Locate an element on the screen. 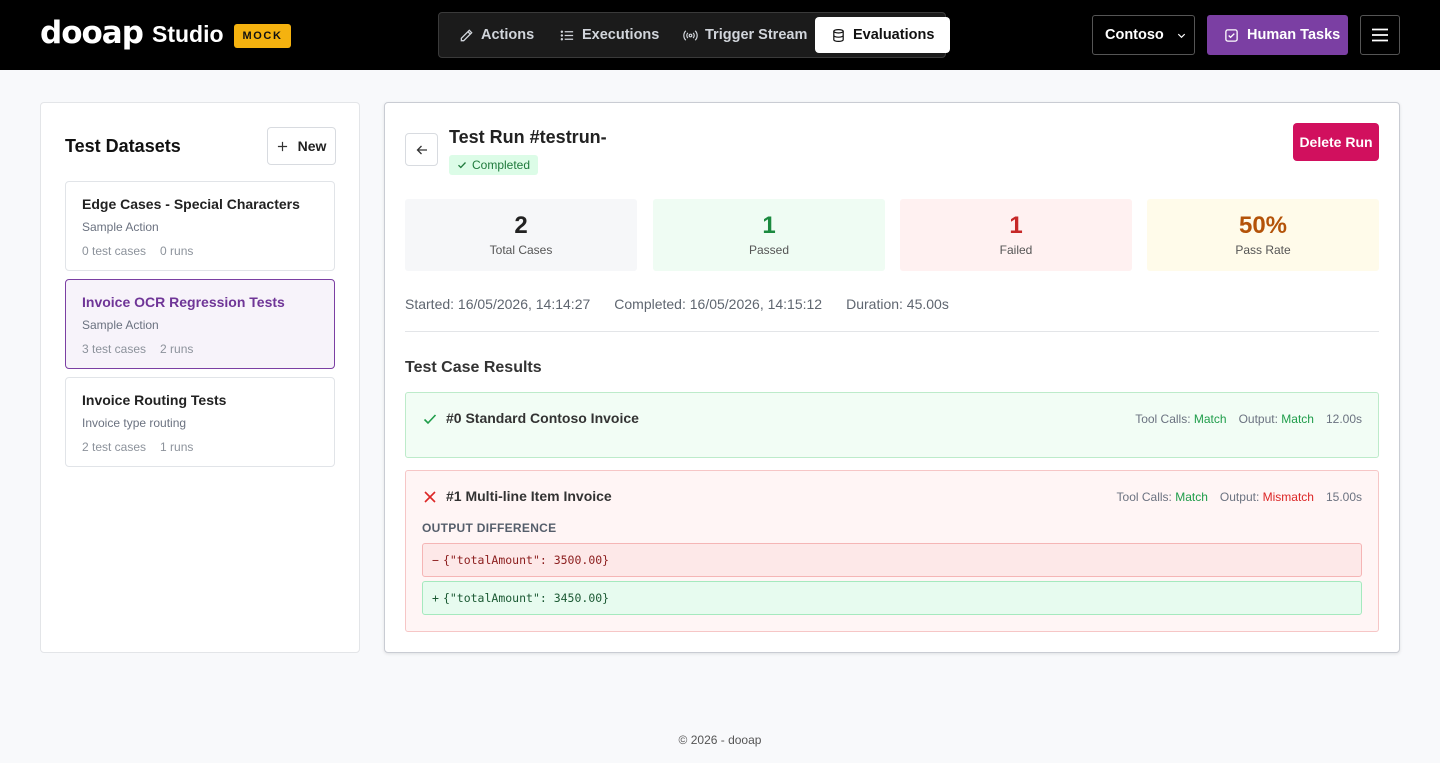 The image size is (1440, 763). dataset-name: Invoice Routing Tests is located at coordinates (154, 400).